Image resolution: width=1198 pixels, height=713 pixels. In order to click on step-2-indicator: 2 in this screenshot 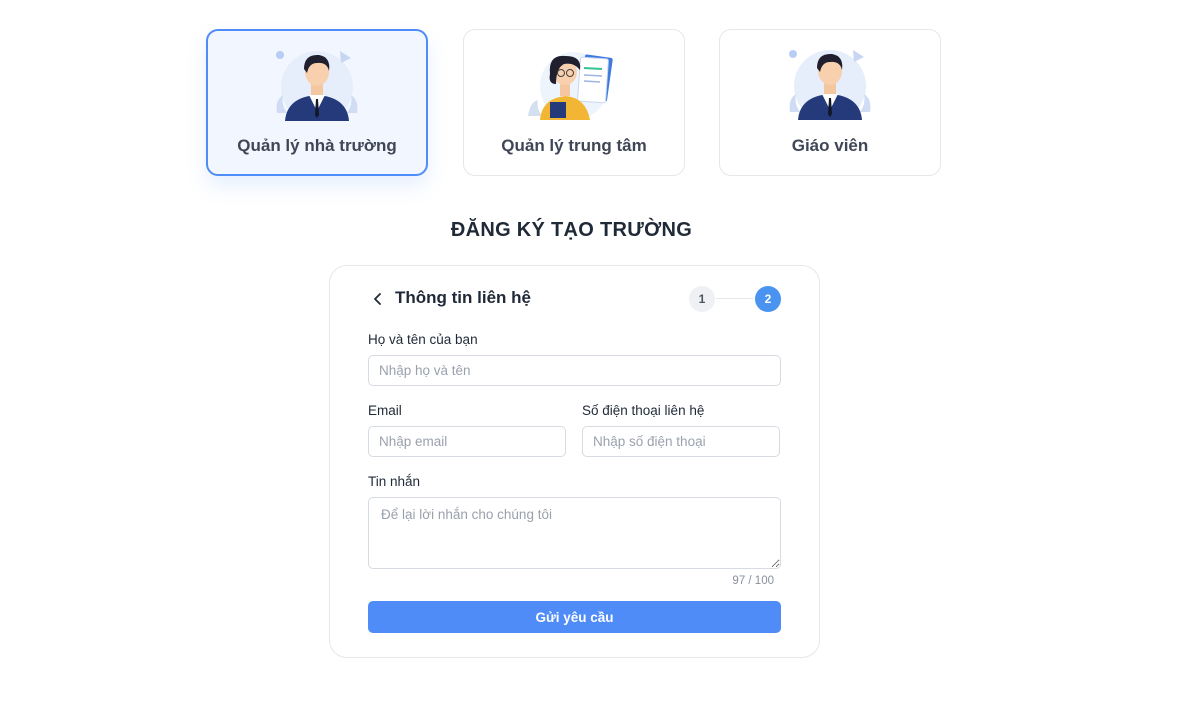, I will do `click(768, 299)`.